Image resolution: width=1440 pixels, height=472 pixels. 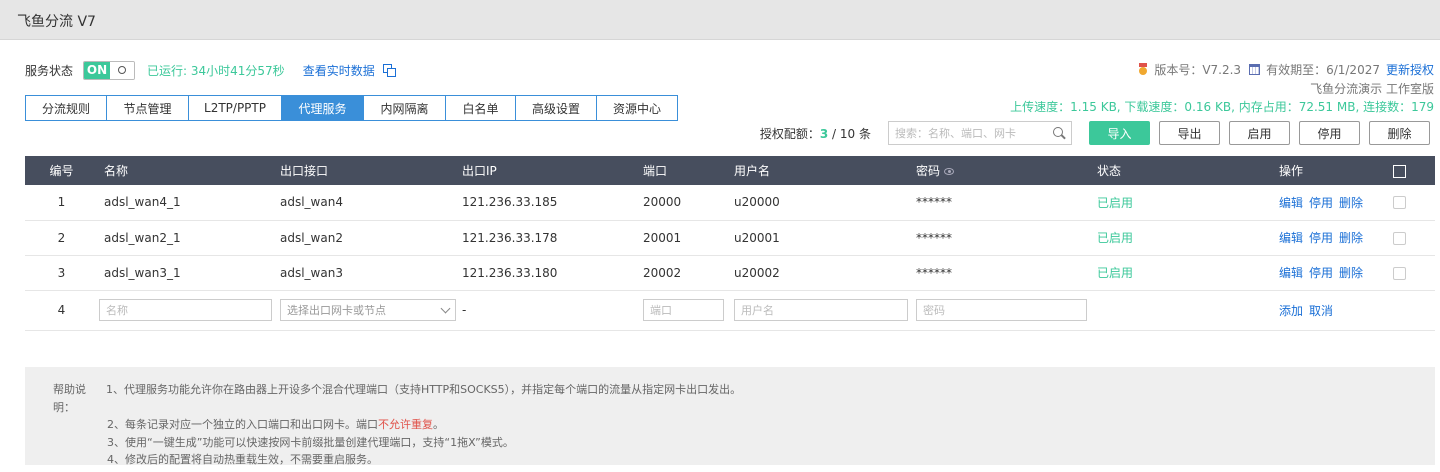 I want to click on table-header: 编号 名称 出口接口 出口IP 端口 用户名 密码 状态 操作, so click(x=730, y=170).